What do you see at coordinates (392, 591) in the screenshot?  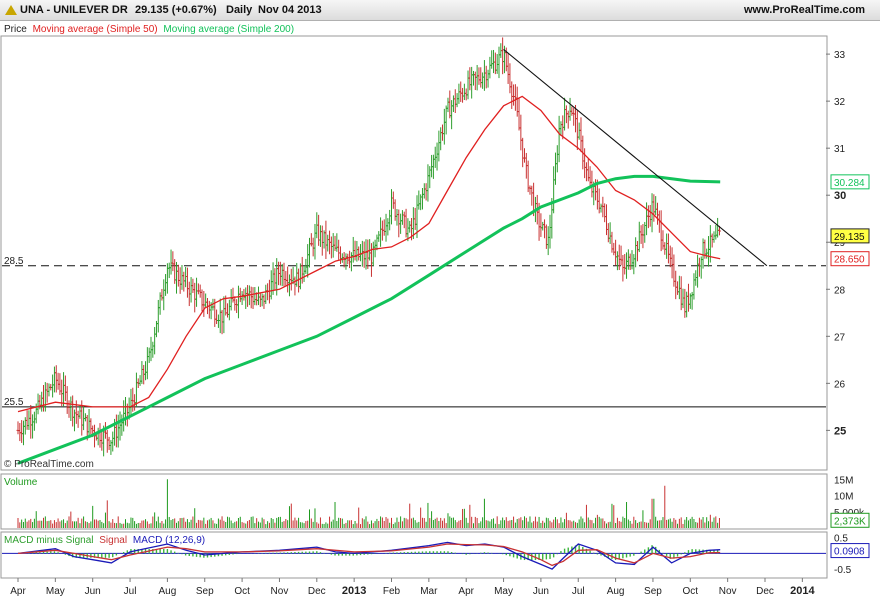 I see `x-tick-label: Feb` at bounding box center [392, 591].